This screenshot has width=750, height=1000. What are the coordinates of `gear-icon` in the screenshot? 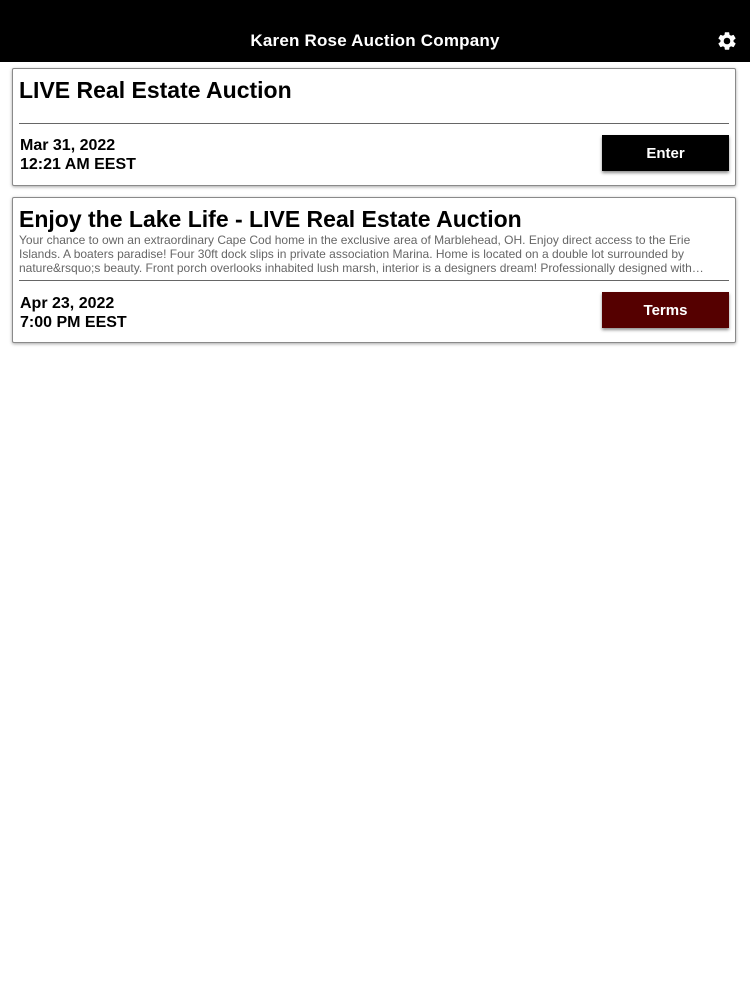 It's located at (727, 41).